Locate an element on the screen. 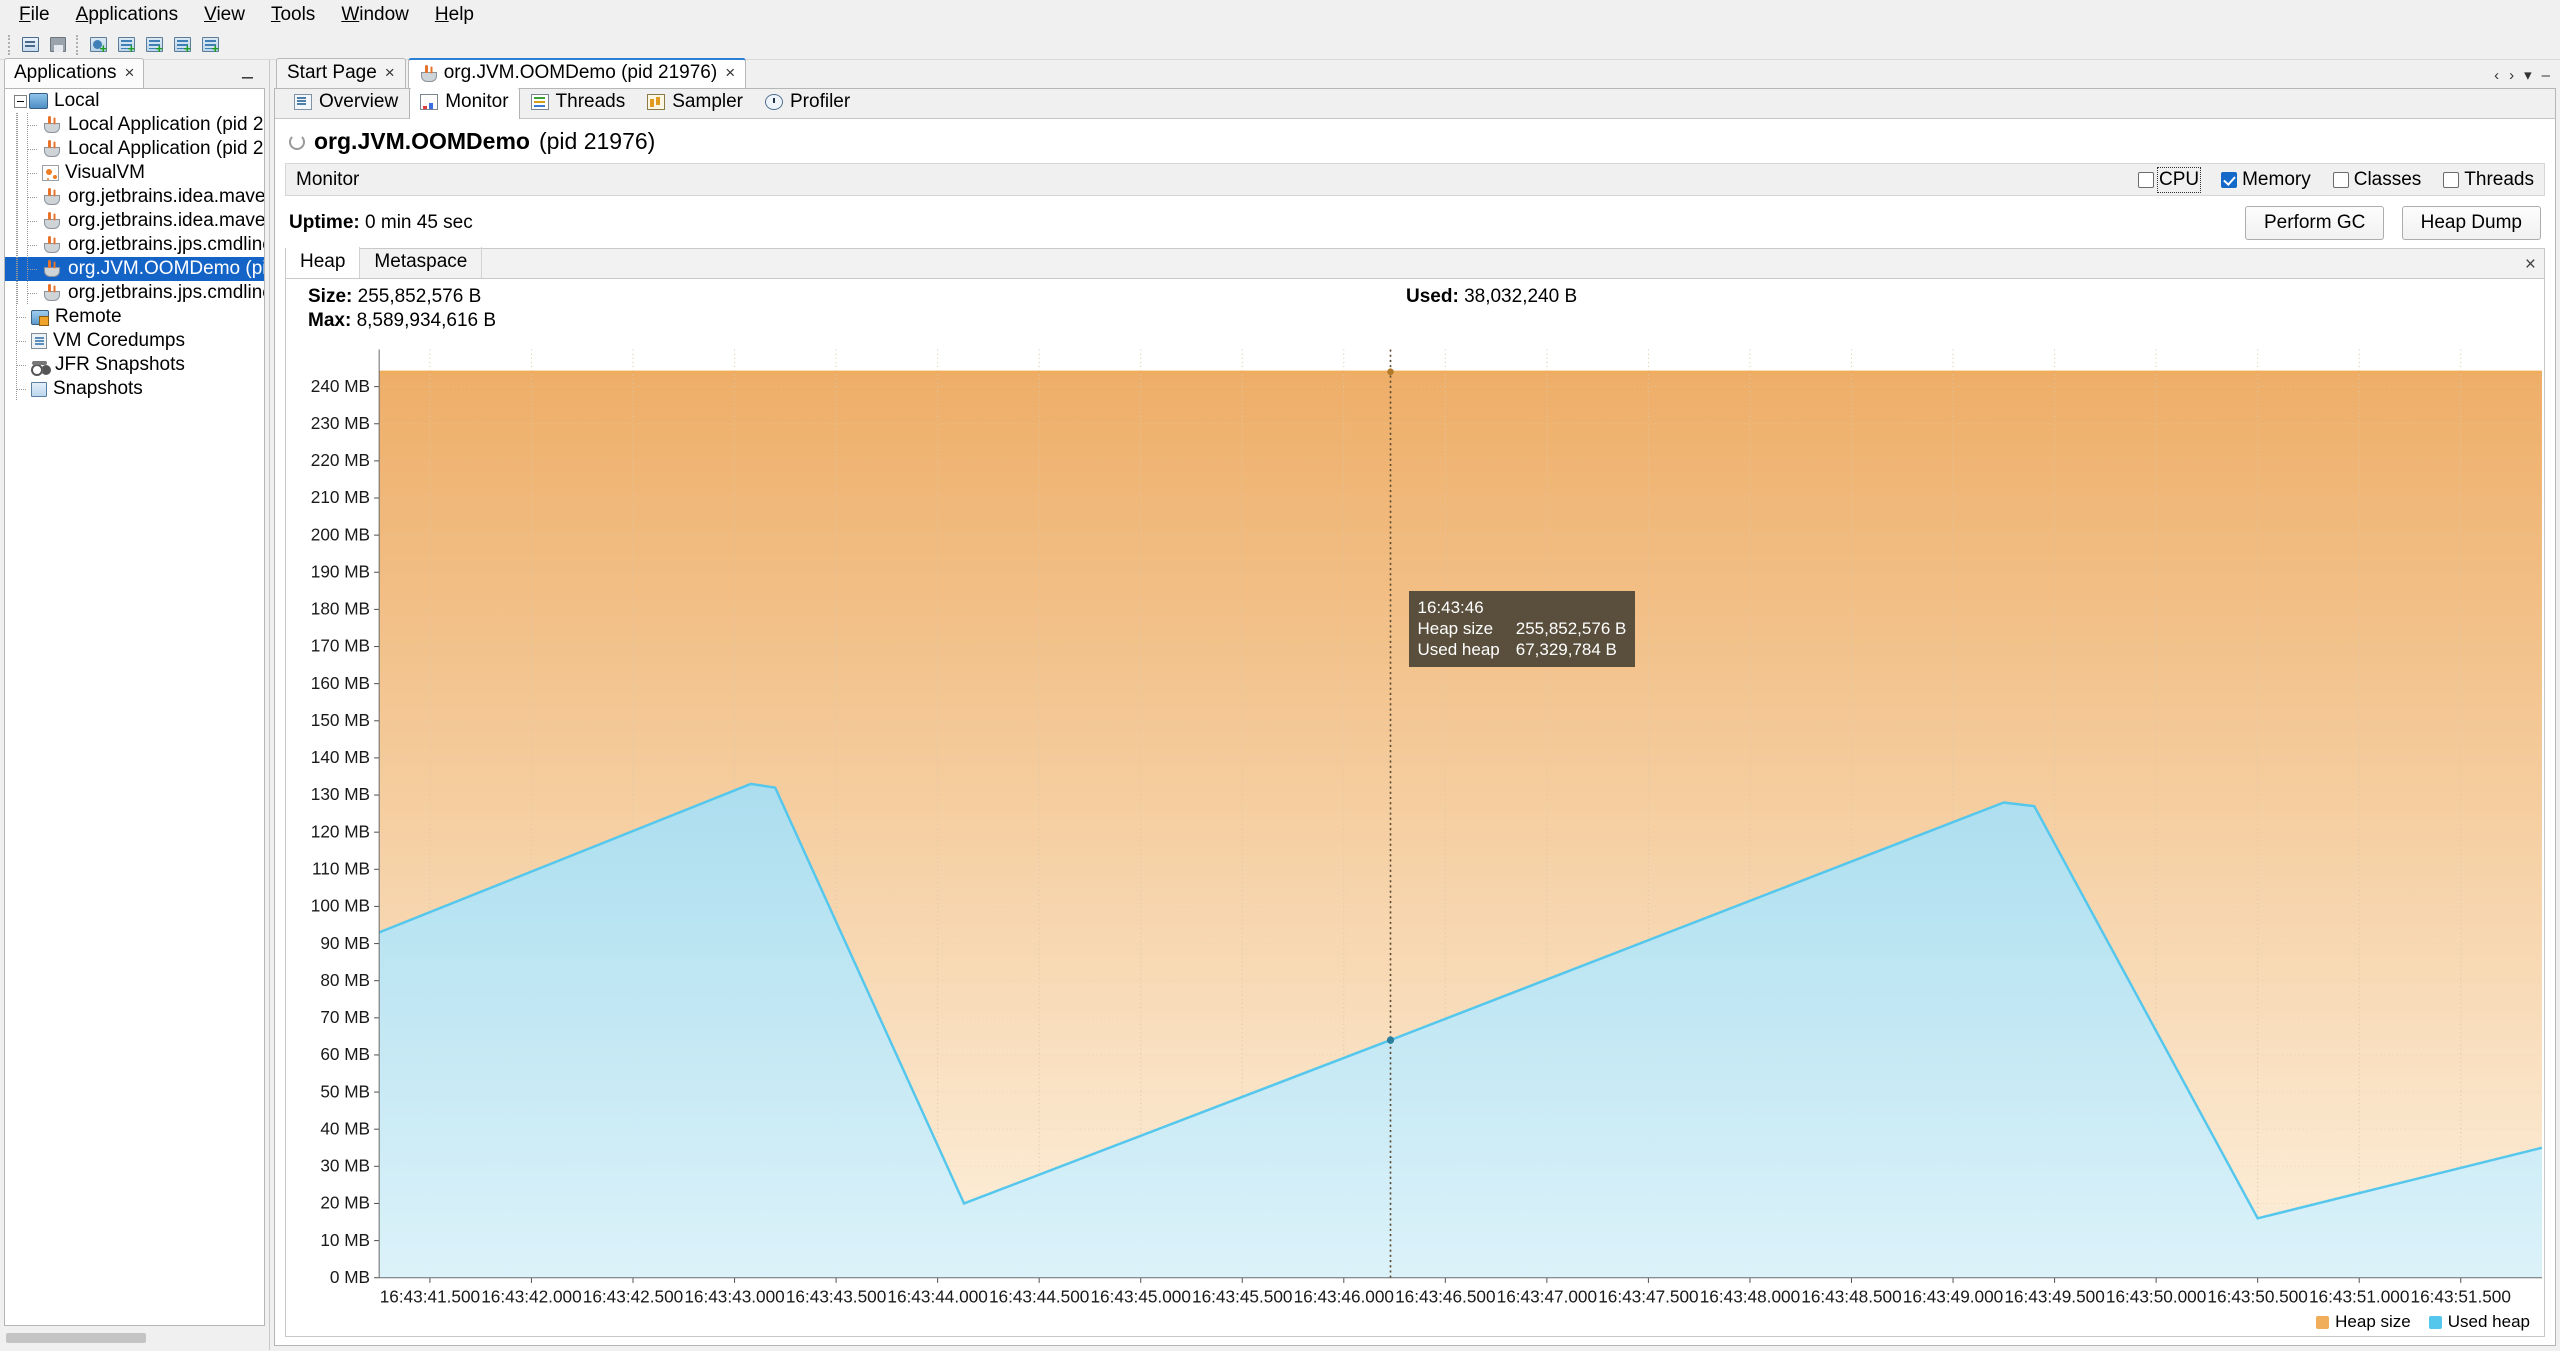 This screenshot has width=2560, height=1351. menu-item-applications: Applications is located at coordinates (127, 15).